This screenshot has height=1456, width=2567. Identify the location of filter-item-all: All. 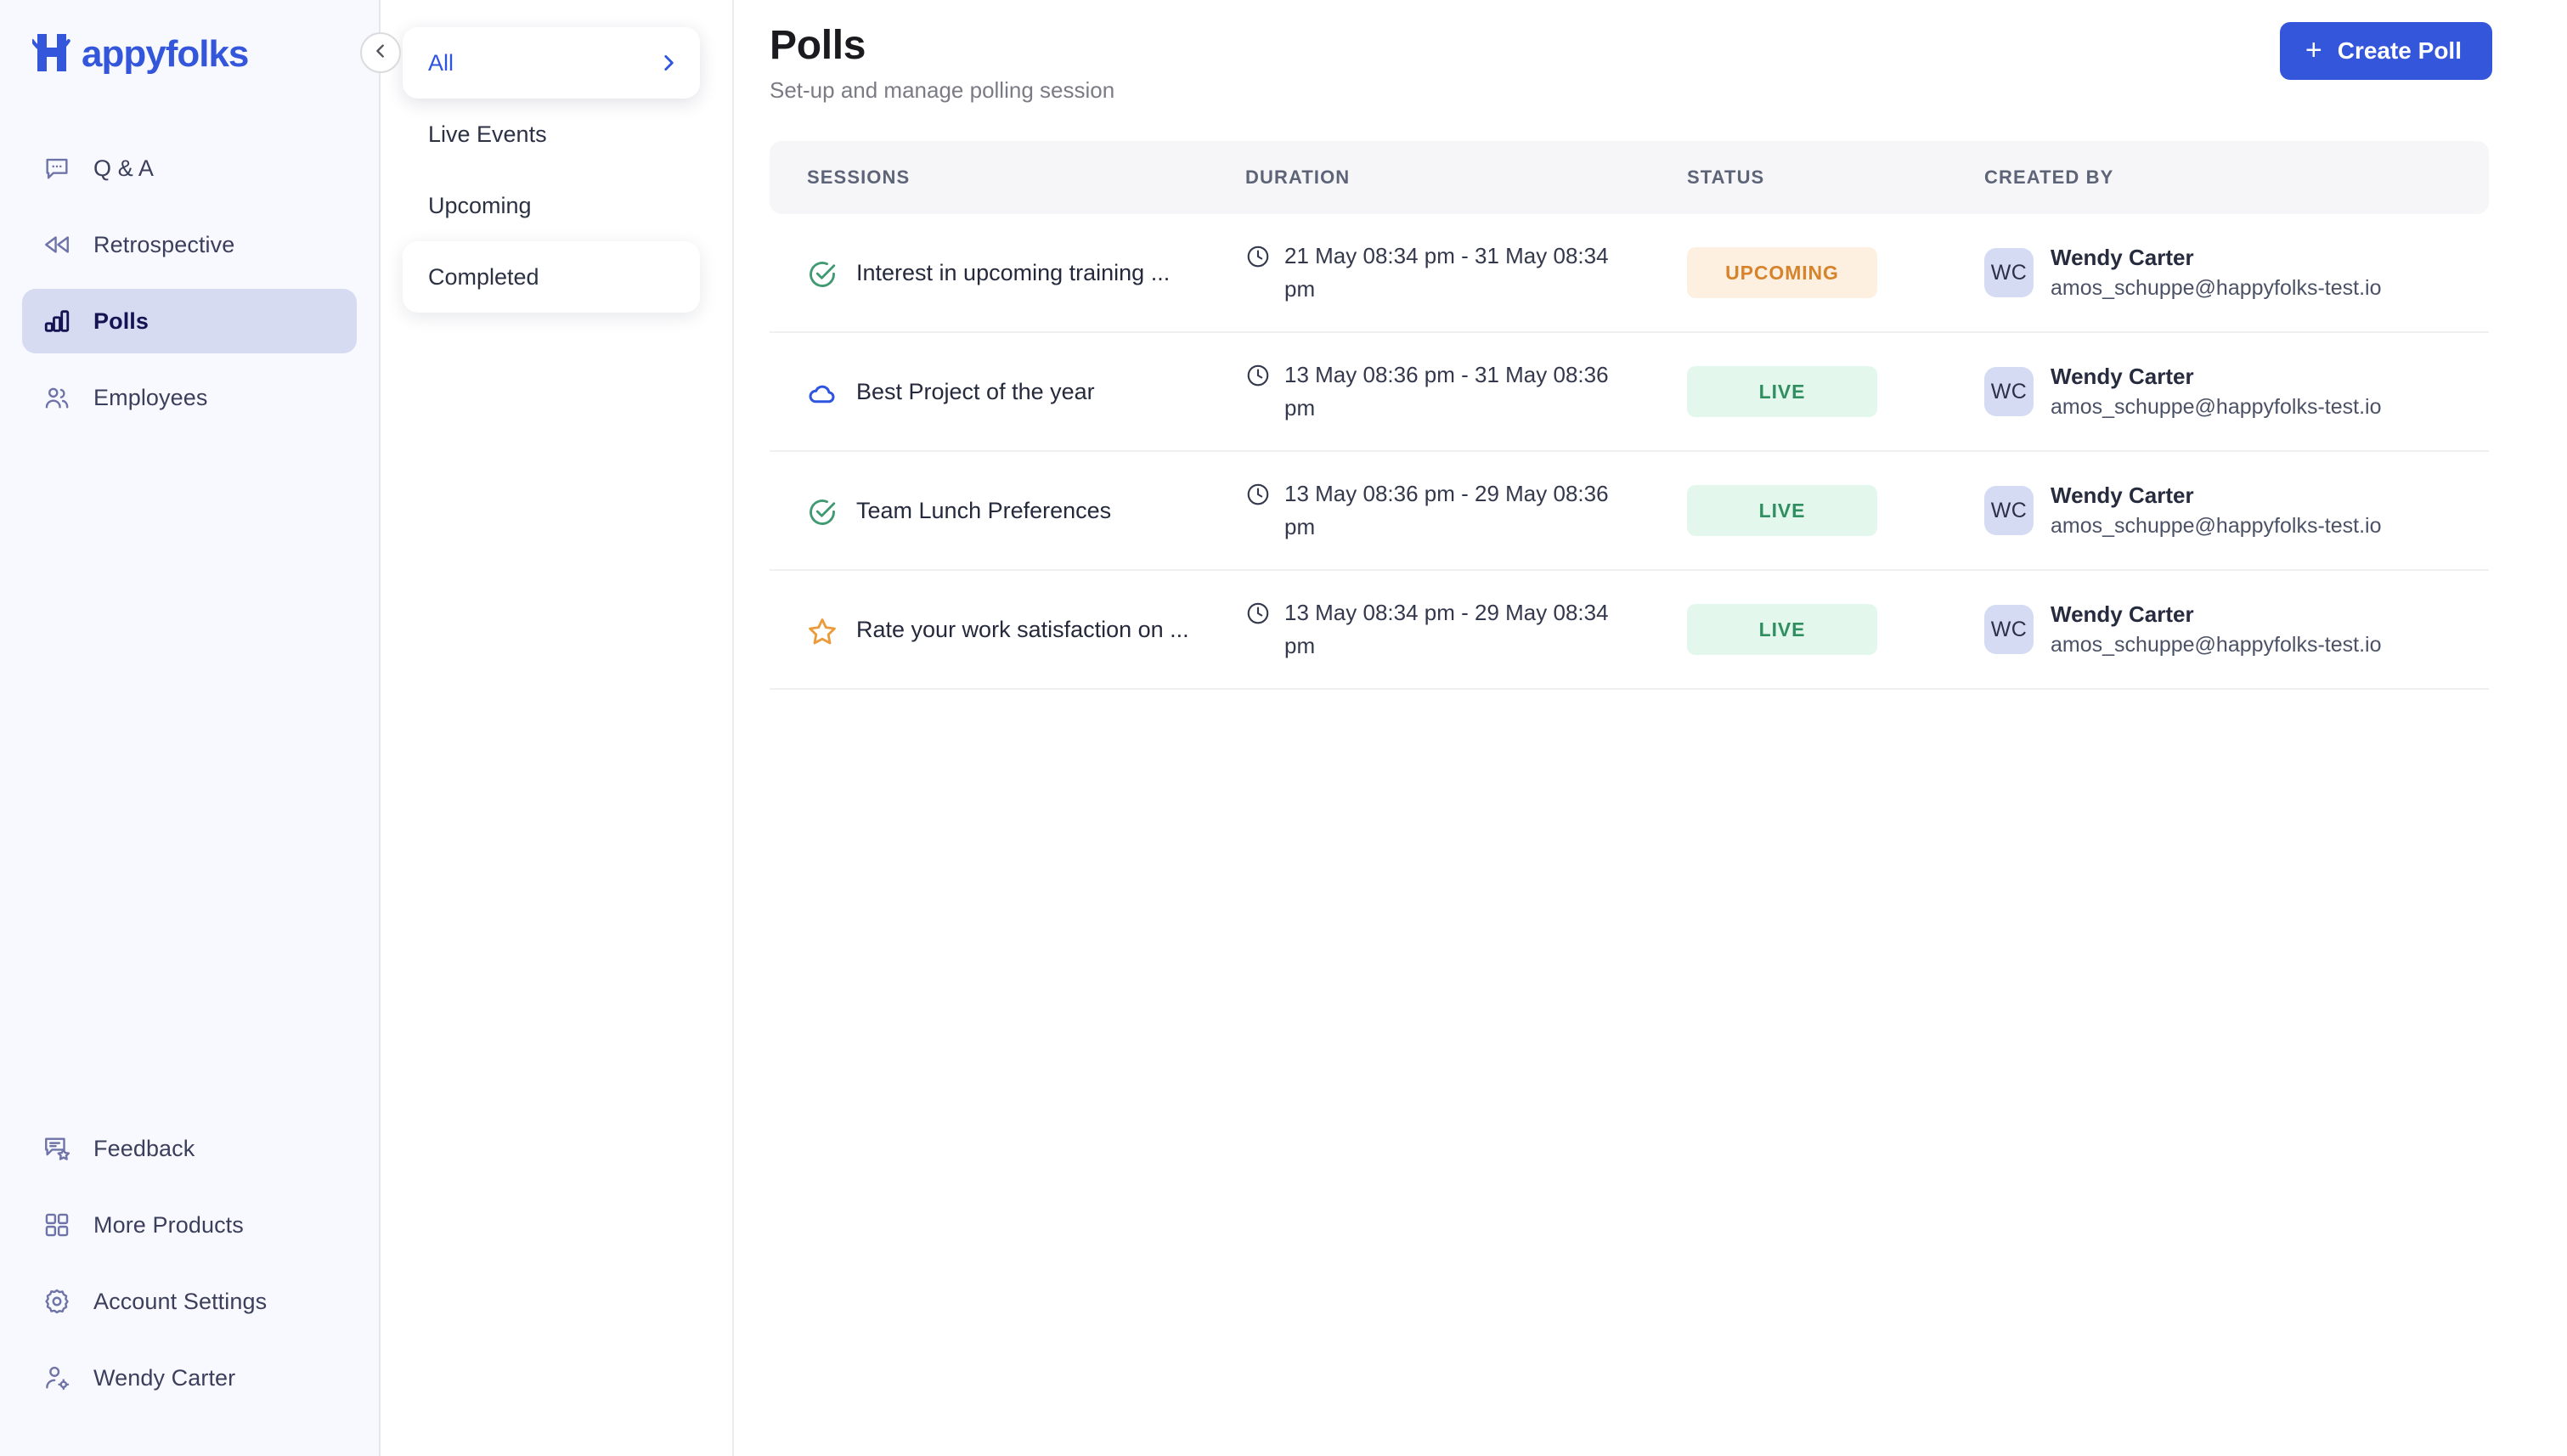
(551, 63).